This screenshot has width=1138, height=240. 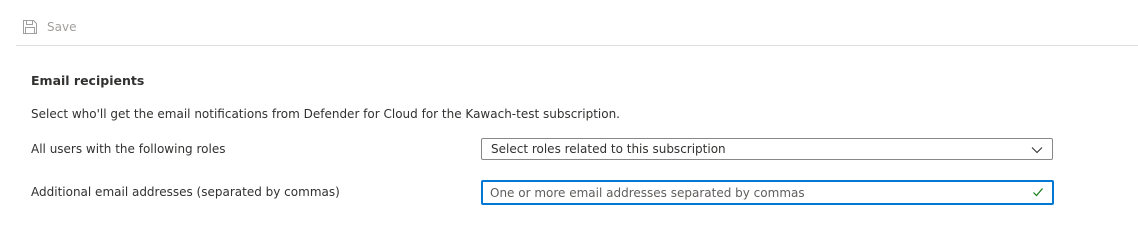 I want to click on floppy-disk-icon, so click(x=30, y=27).